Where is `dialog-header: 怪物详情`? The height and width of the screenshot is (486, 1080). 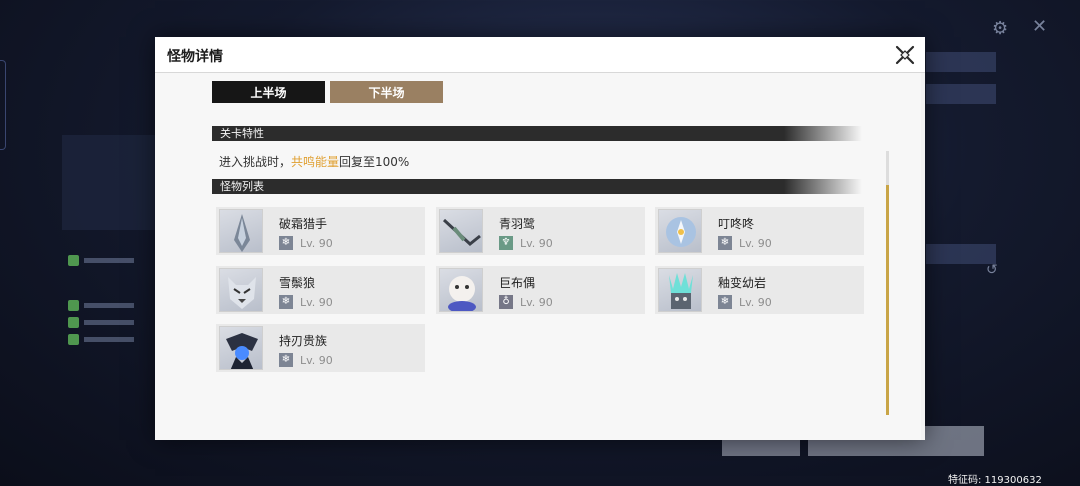
dialog-header: 怪物详情 is located at coordinates (540, 55).